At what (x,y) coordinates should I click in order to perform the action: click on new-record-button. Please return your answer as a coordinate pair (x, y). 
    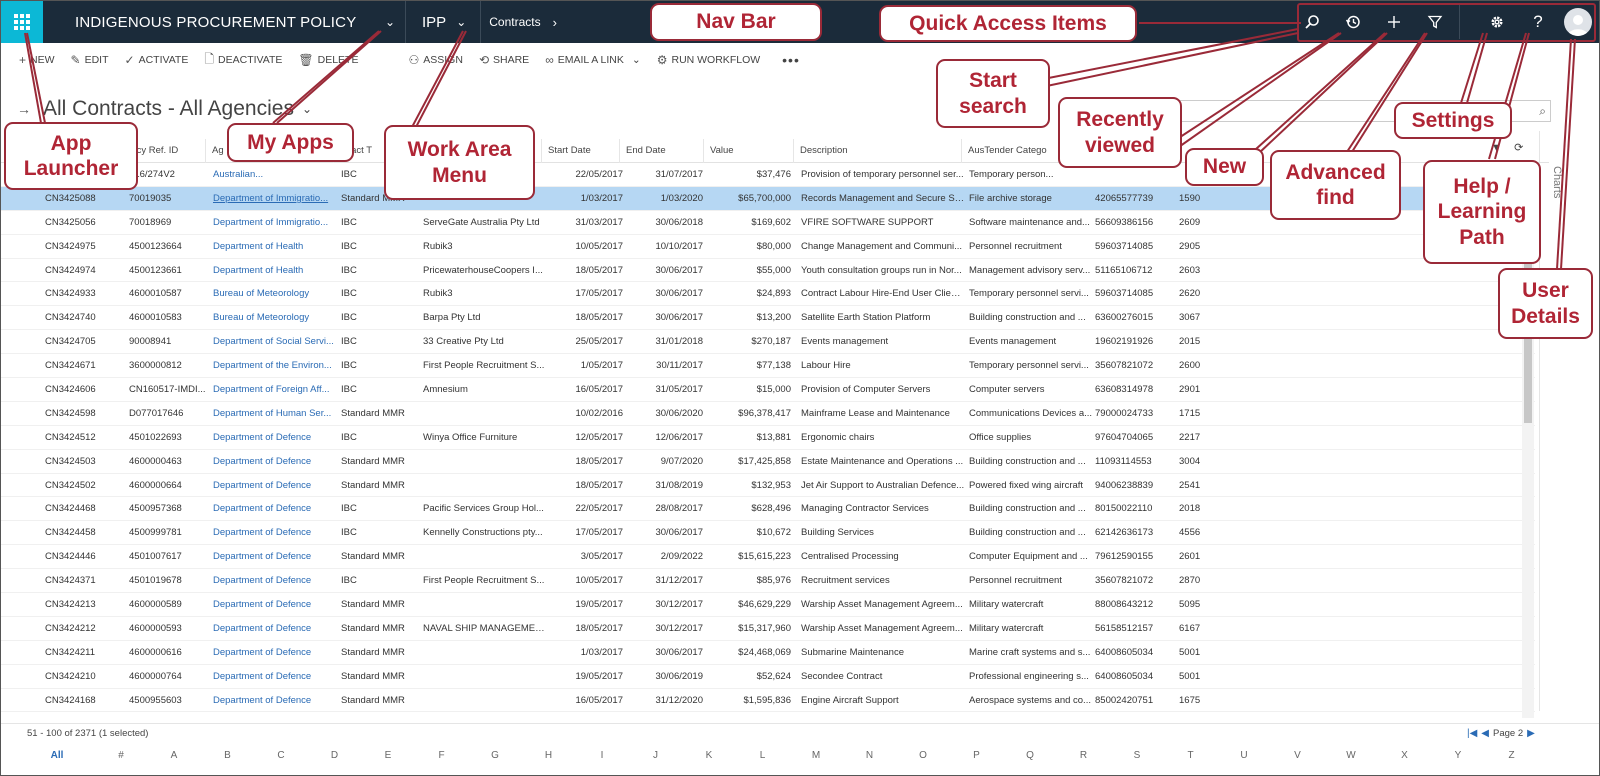
    Looking at the image, I should click on (1394, 22).